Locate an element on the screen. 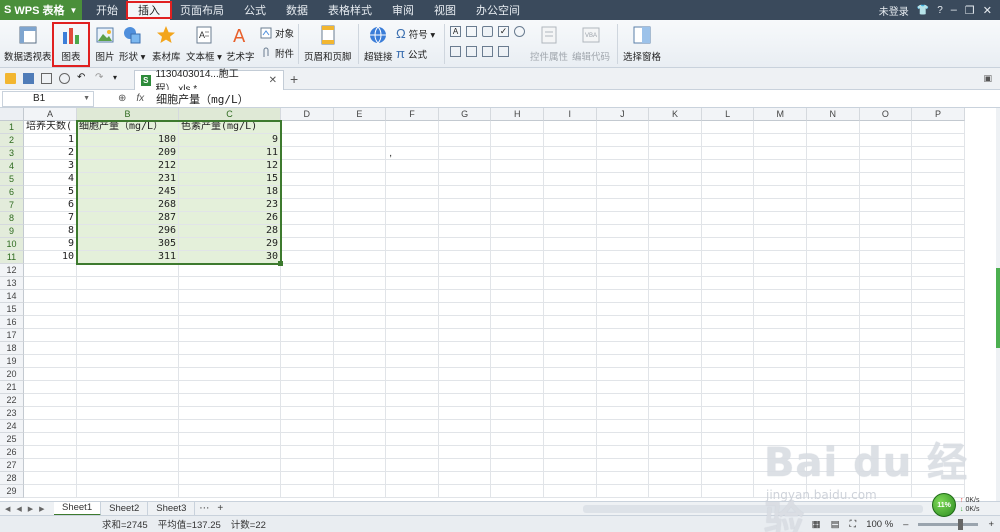 The width and height of the screenshot is (1000, 532). picture-button: 图片 is located at coordinates (105, 43).